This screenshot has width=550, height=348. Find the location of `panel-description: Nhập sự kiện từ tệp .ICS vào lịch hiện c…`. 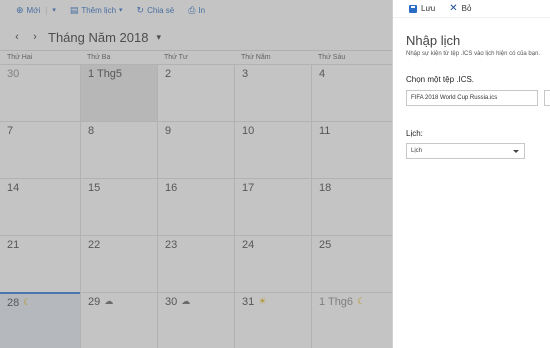

panel-description: Nhập sự kiện từ tệp .ICS vào lịch hiện c… is located at coordinates (473, 54).